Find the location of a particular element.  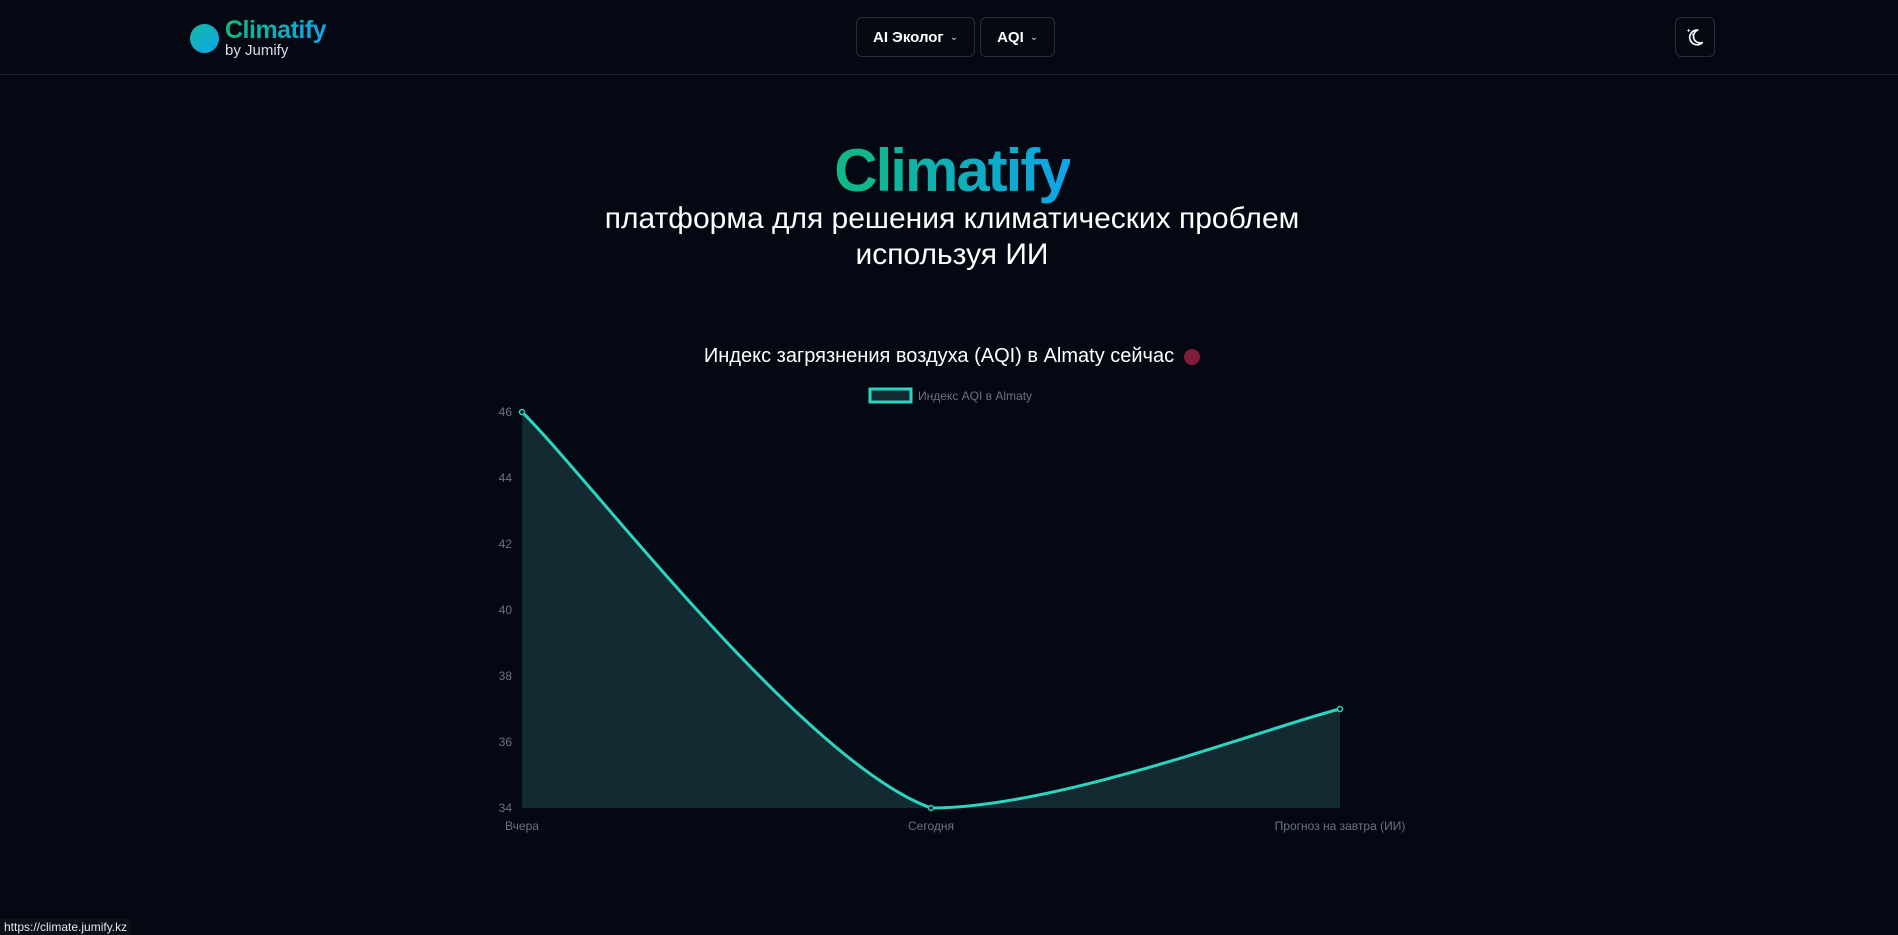

legend-label: Индекс AQI в Almaty is located at coordinates (975, 396).